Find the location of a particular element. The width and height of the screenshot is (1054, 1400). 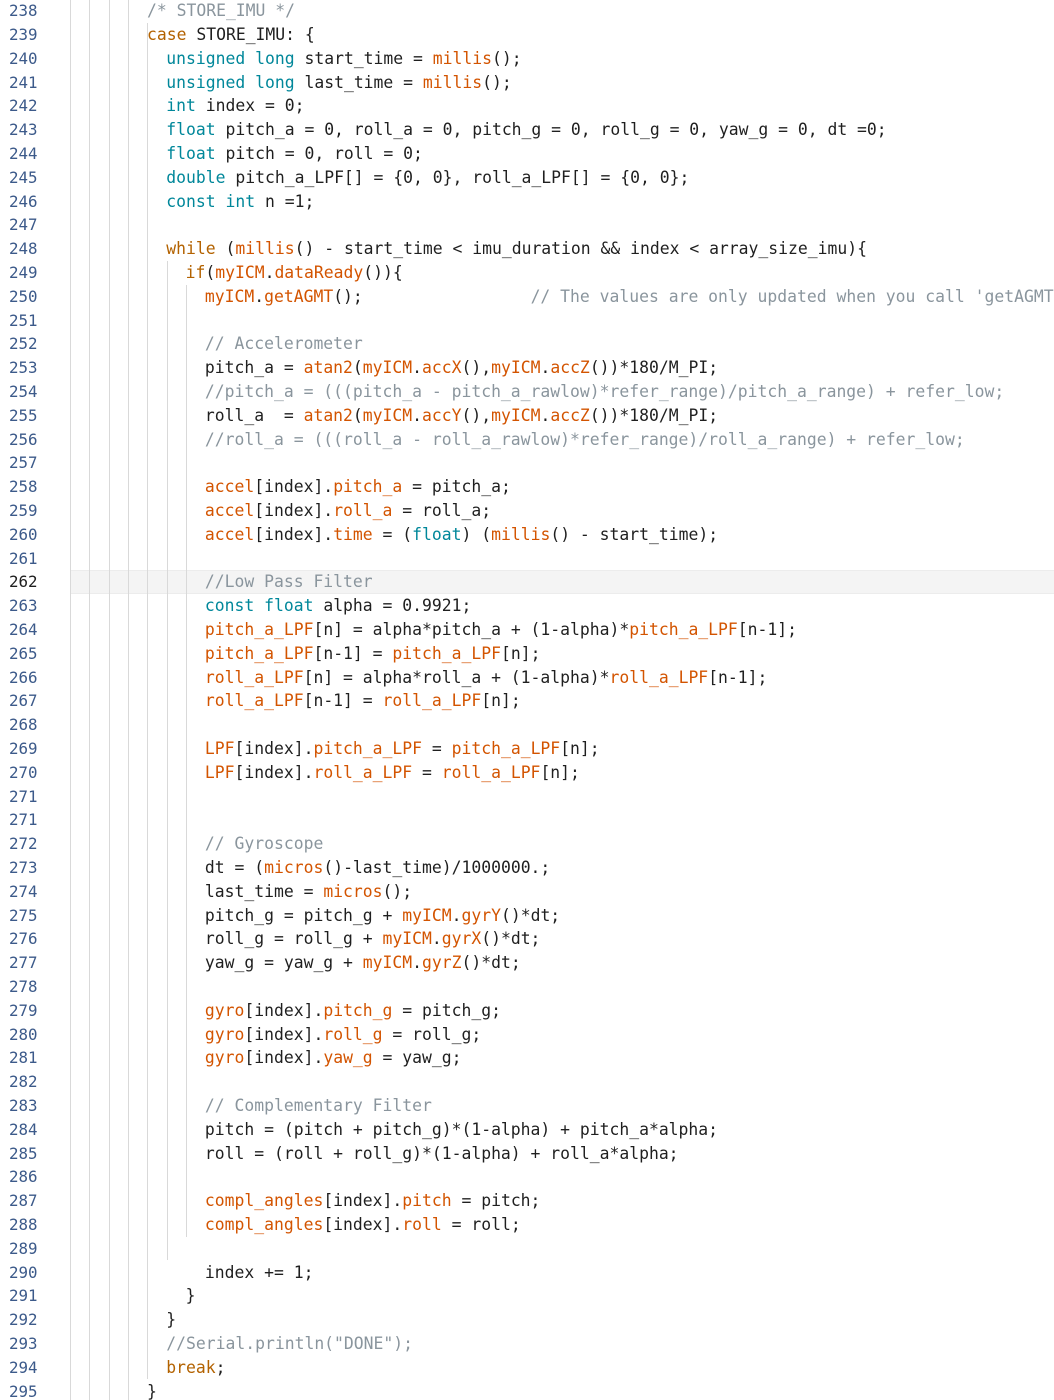

code-line: //Serial.println("DONE"); is located at coordinates (289, 1344).